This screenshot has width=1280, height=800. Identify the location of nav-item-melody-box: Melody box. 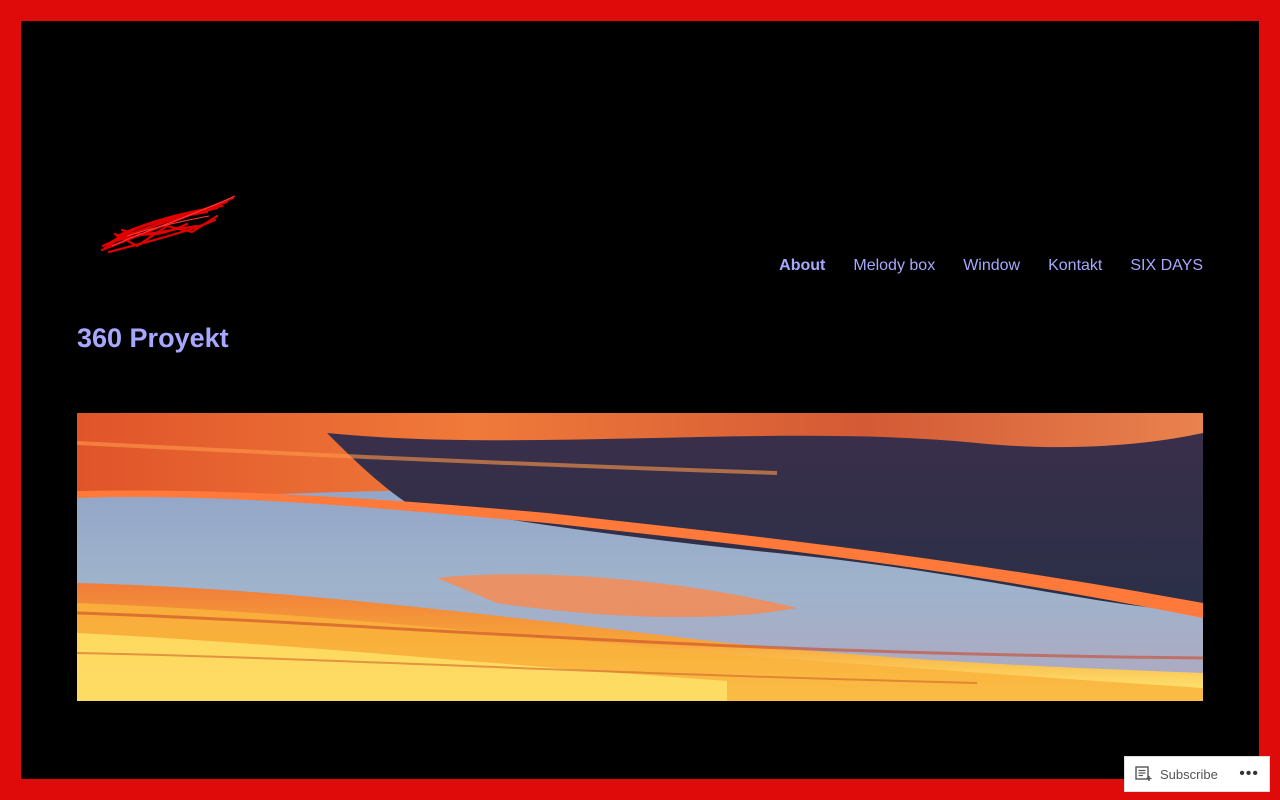
(894, 266).